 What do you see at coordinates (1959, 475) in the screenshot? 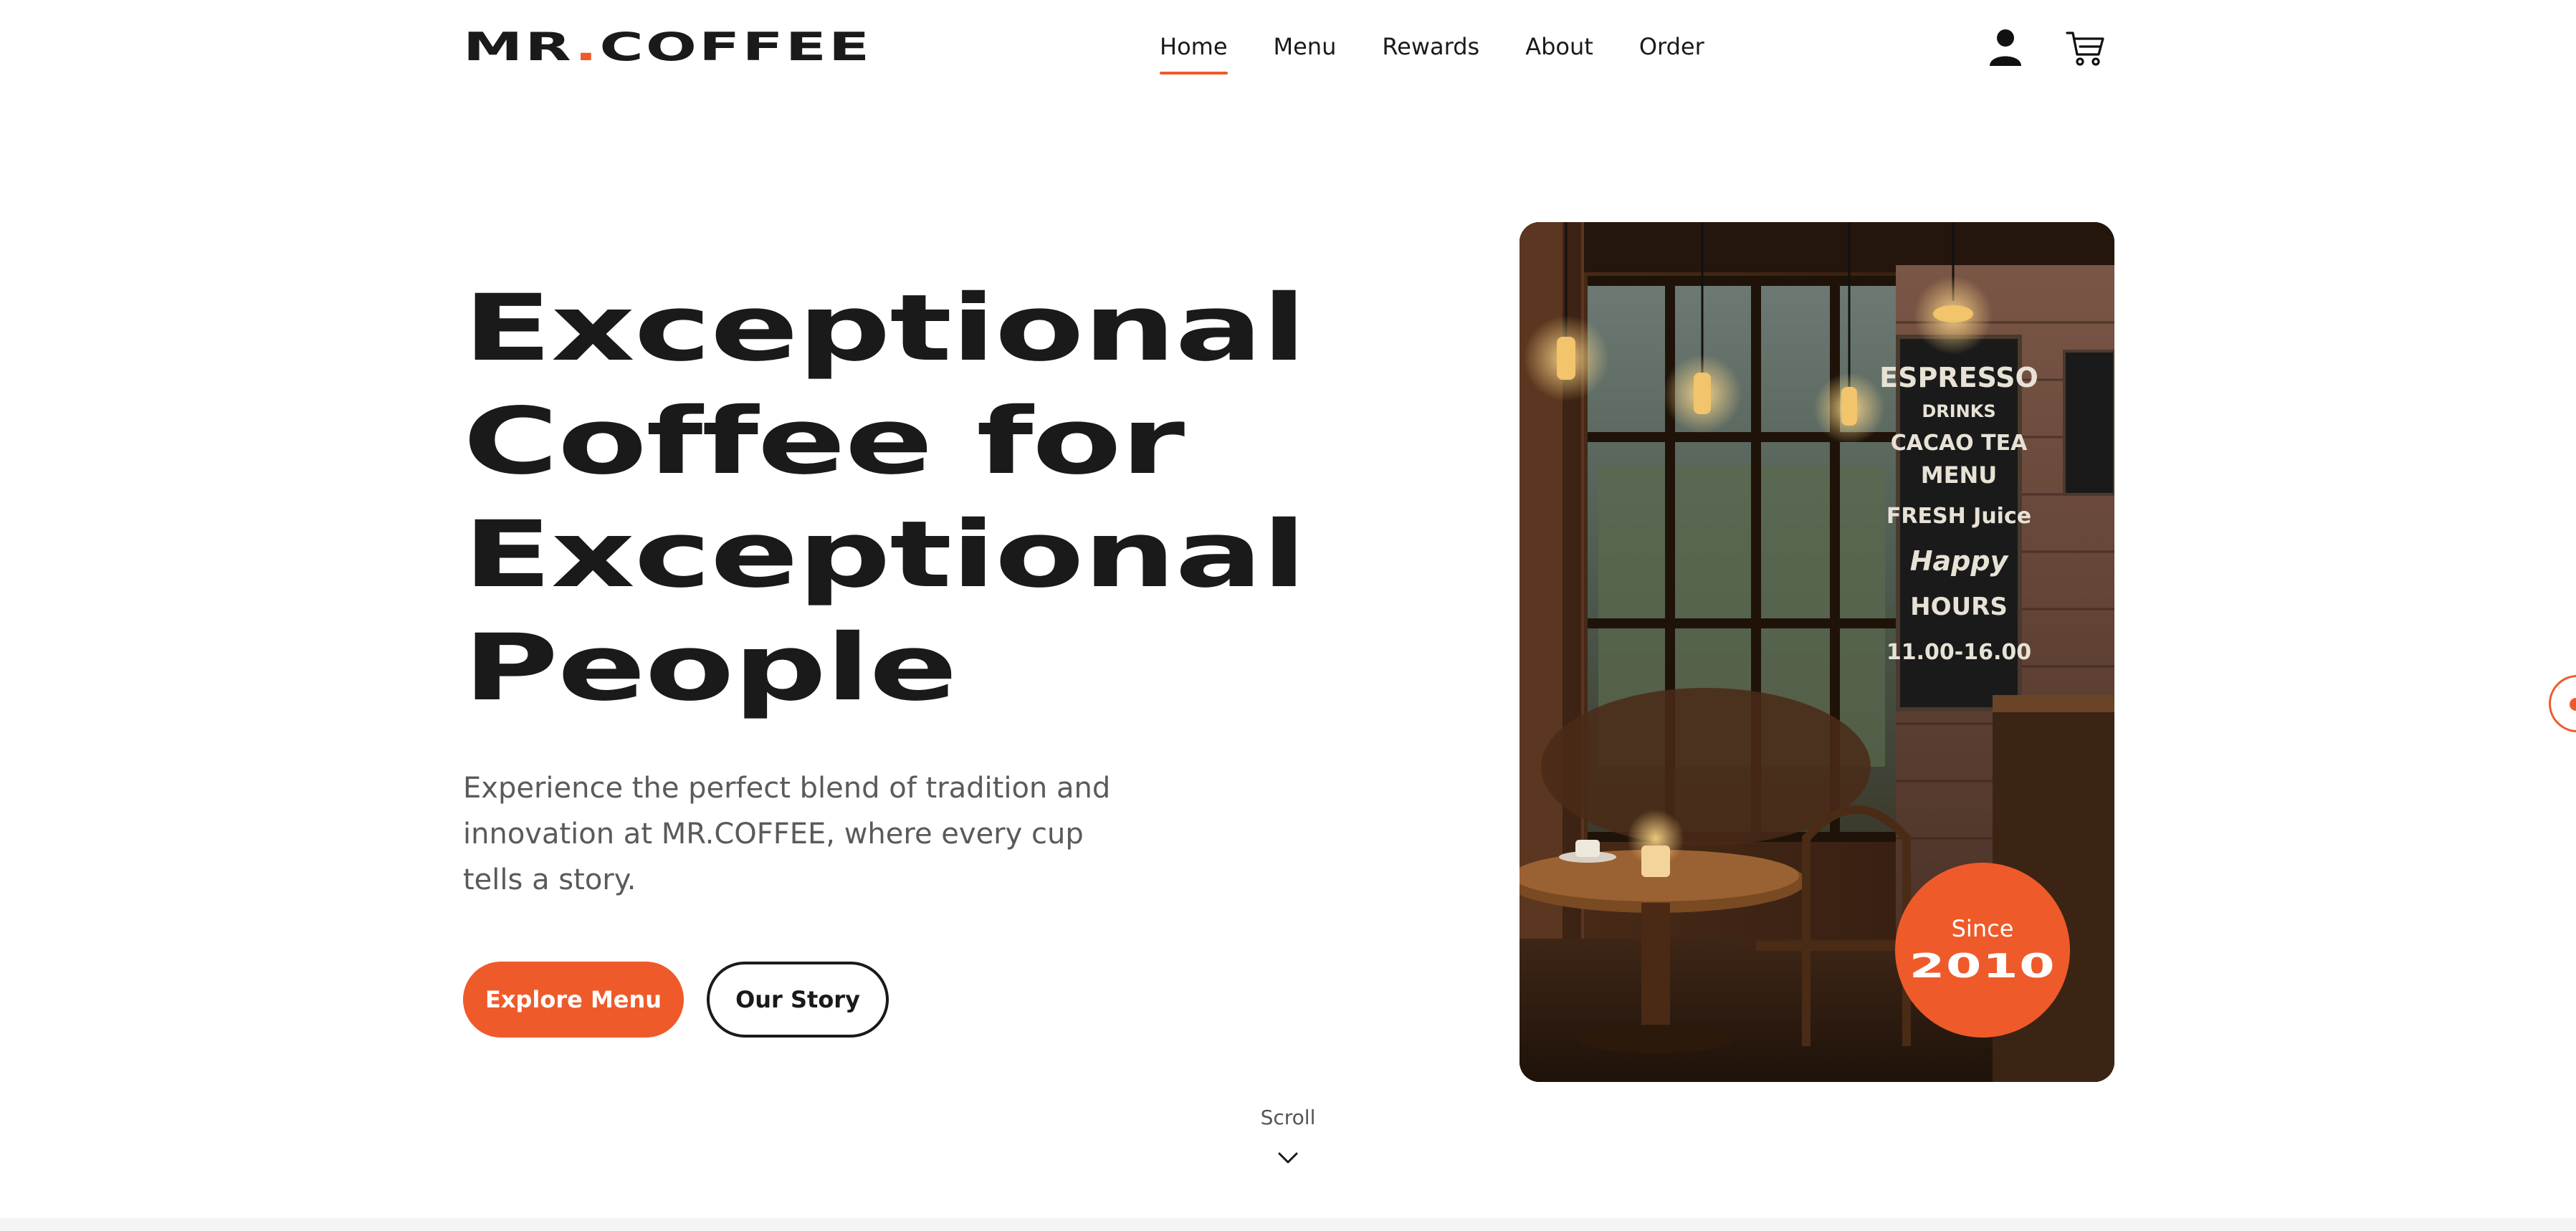
I see `chalkboard-line: MENU` at bounding box center [1959, 475].